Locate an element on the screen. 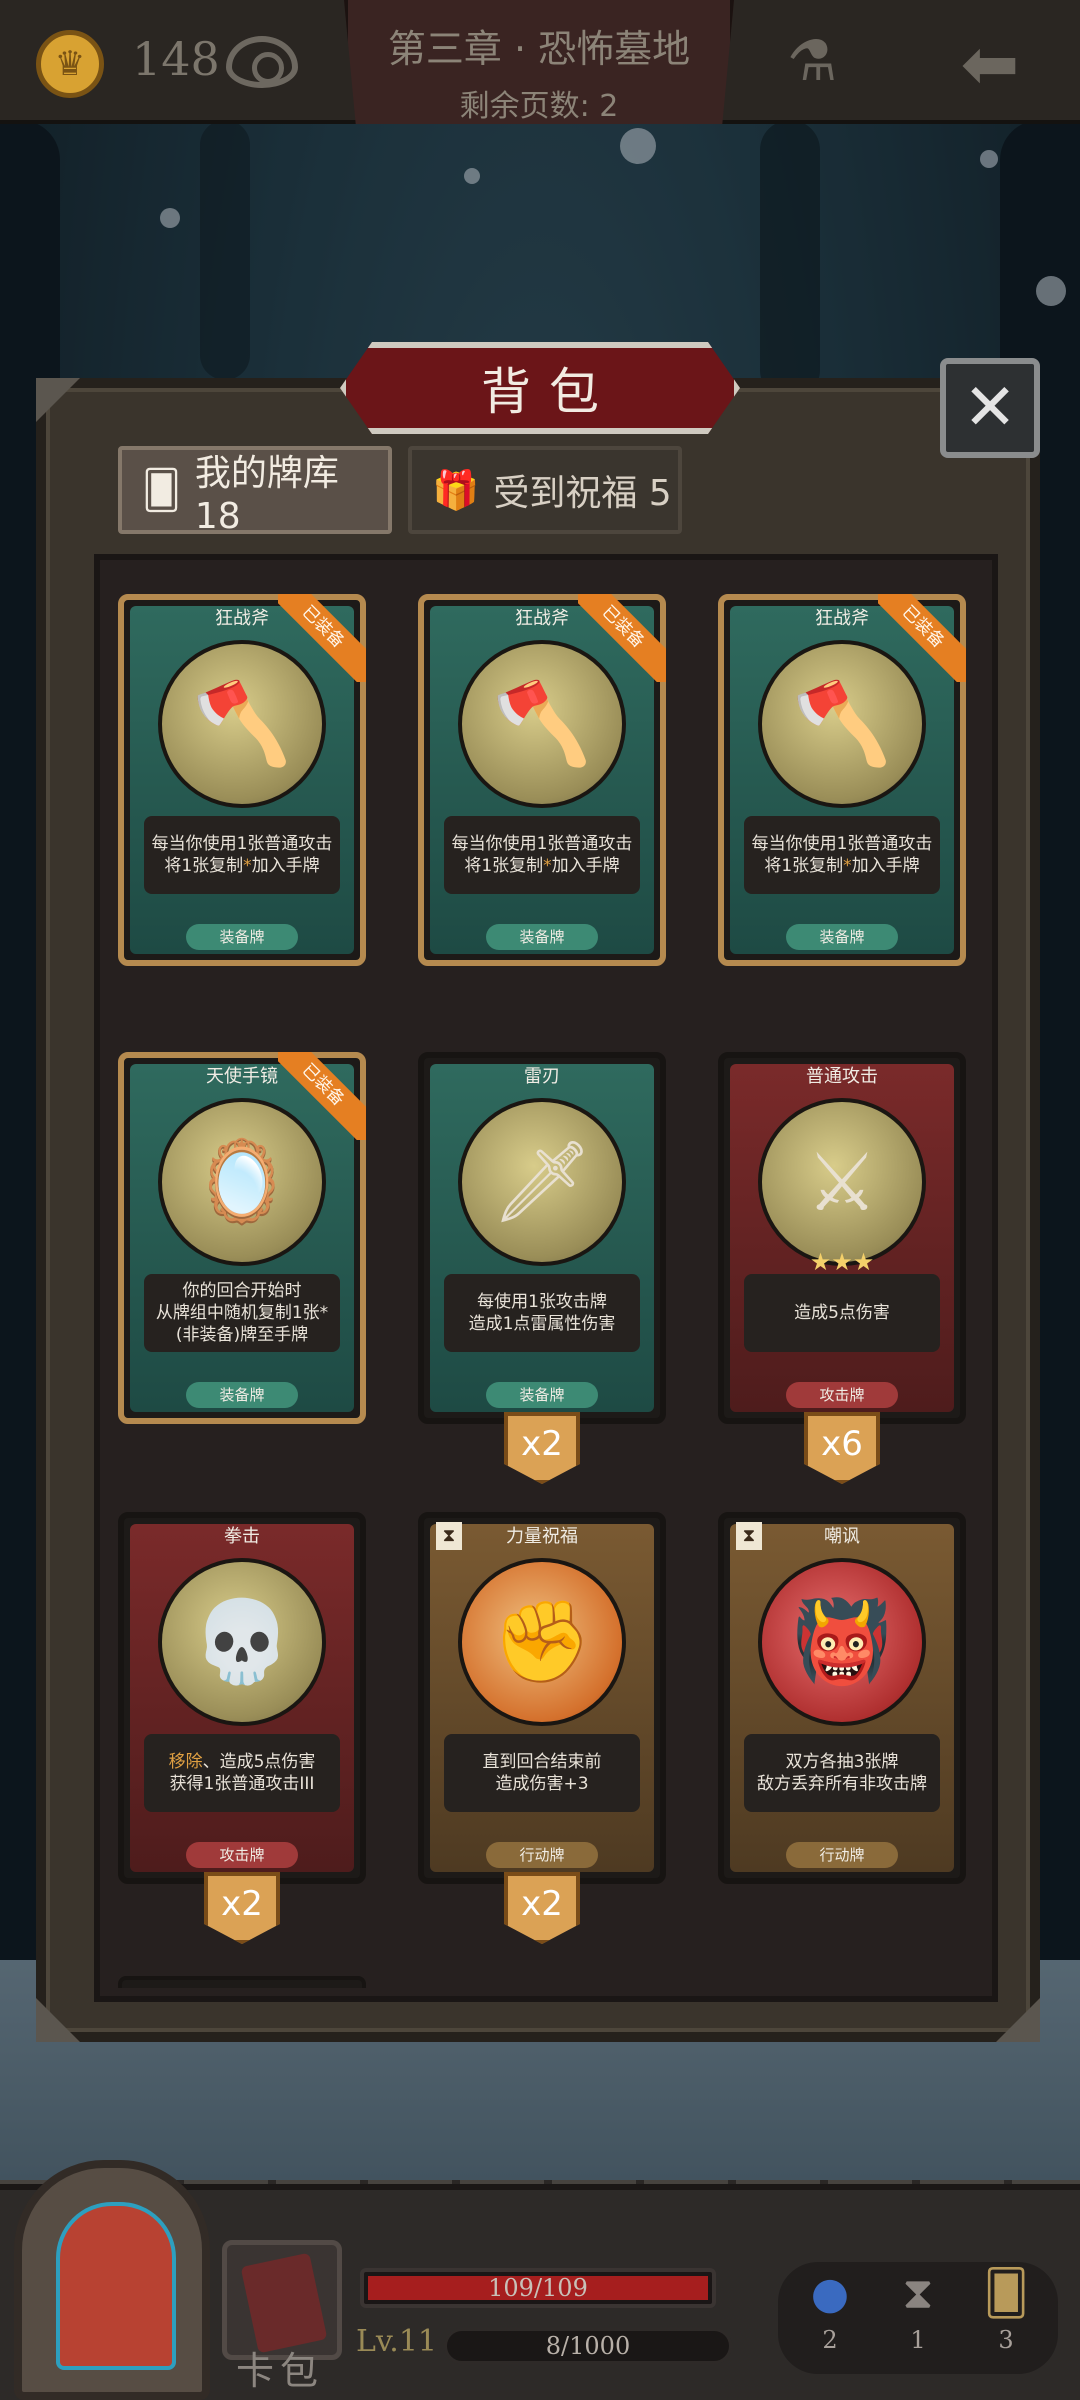 Image resolution: width=1080 pixels, height=2400 pixels. pages-remaining: 剩余页数: 2 is located at coordinates (539, 106).